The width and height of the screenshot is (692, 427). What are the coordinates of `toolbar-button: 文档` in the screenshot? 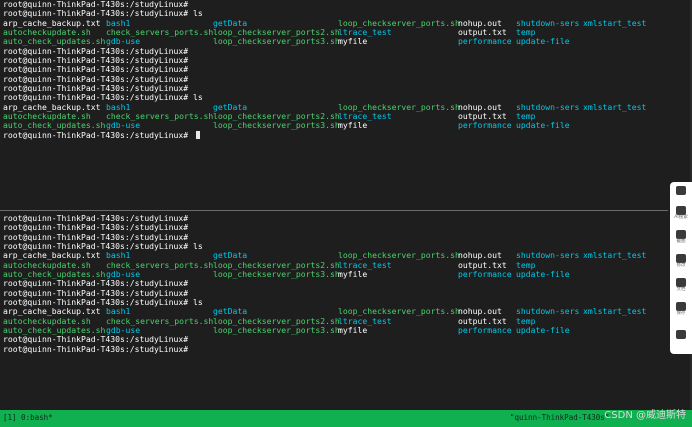 It's located at (681, 285).